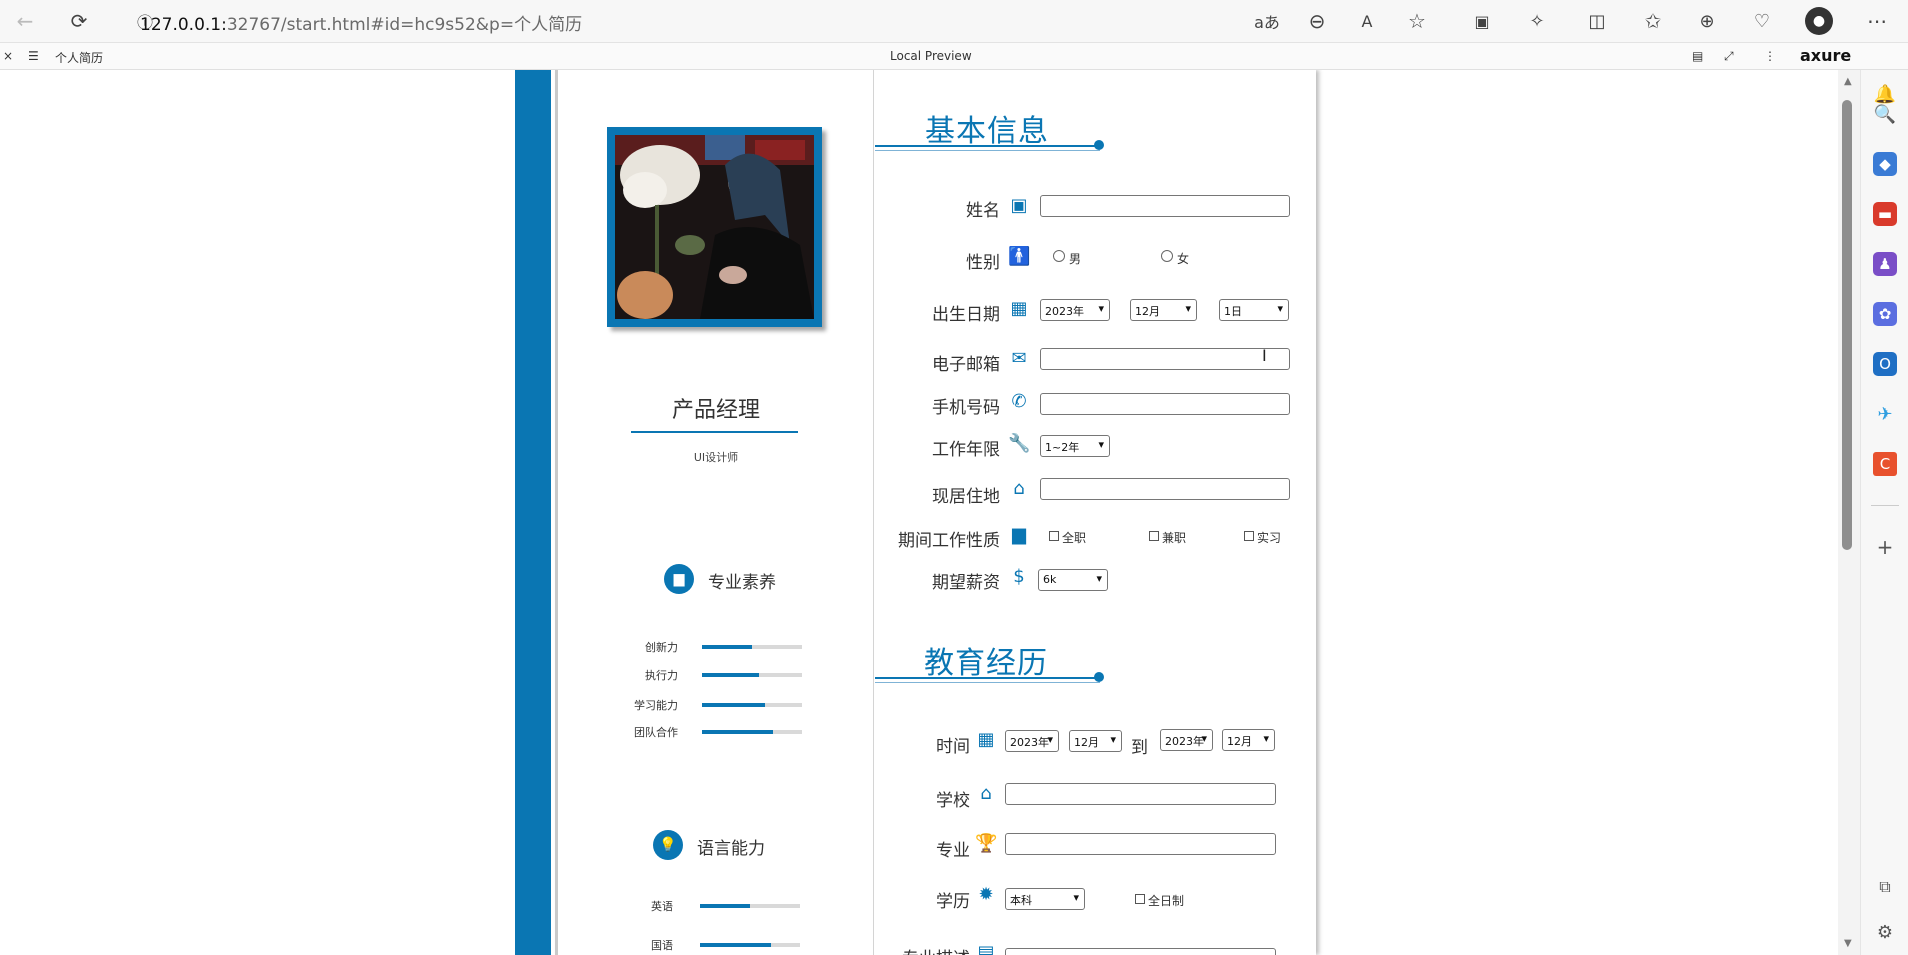 The height and width of the screenshot is (955, 1908). I want to click on degree-select: 本科 ▾, so click(1045, 899).